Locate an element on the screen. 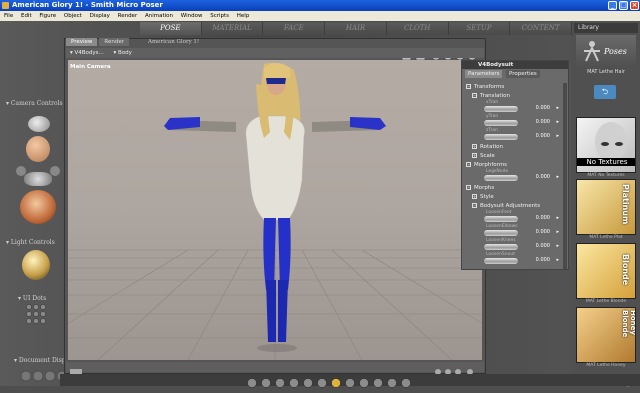 The image size is (640, 393). menu-help: Help is located at coordinates (243, 16).